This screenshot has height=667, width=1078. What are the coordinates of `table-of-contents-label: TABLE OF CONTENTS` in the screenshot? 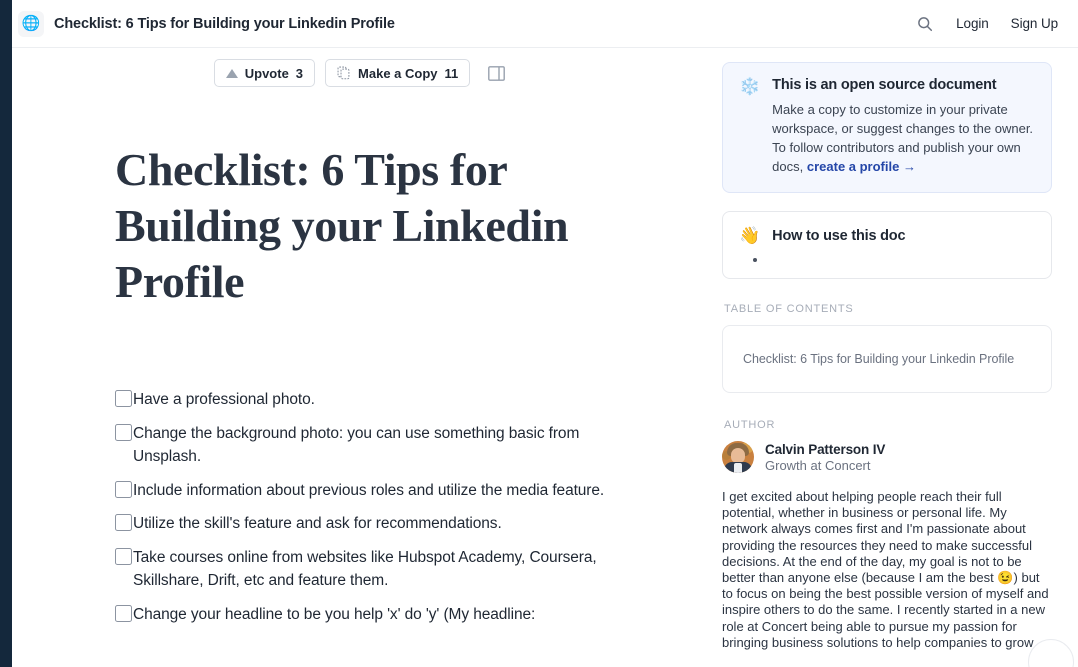 It's located at (789, 309).